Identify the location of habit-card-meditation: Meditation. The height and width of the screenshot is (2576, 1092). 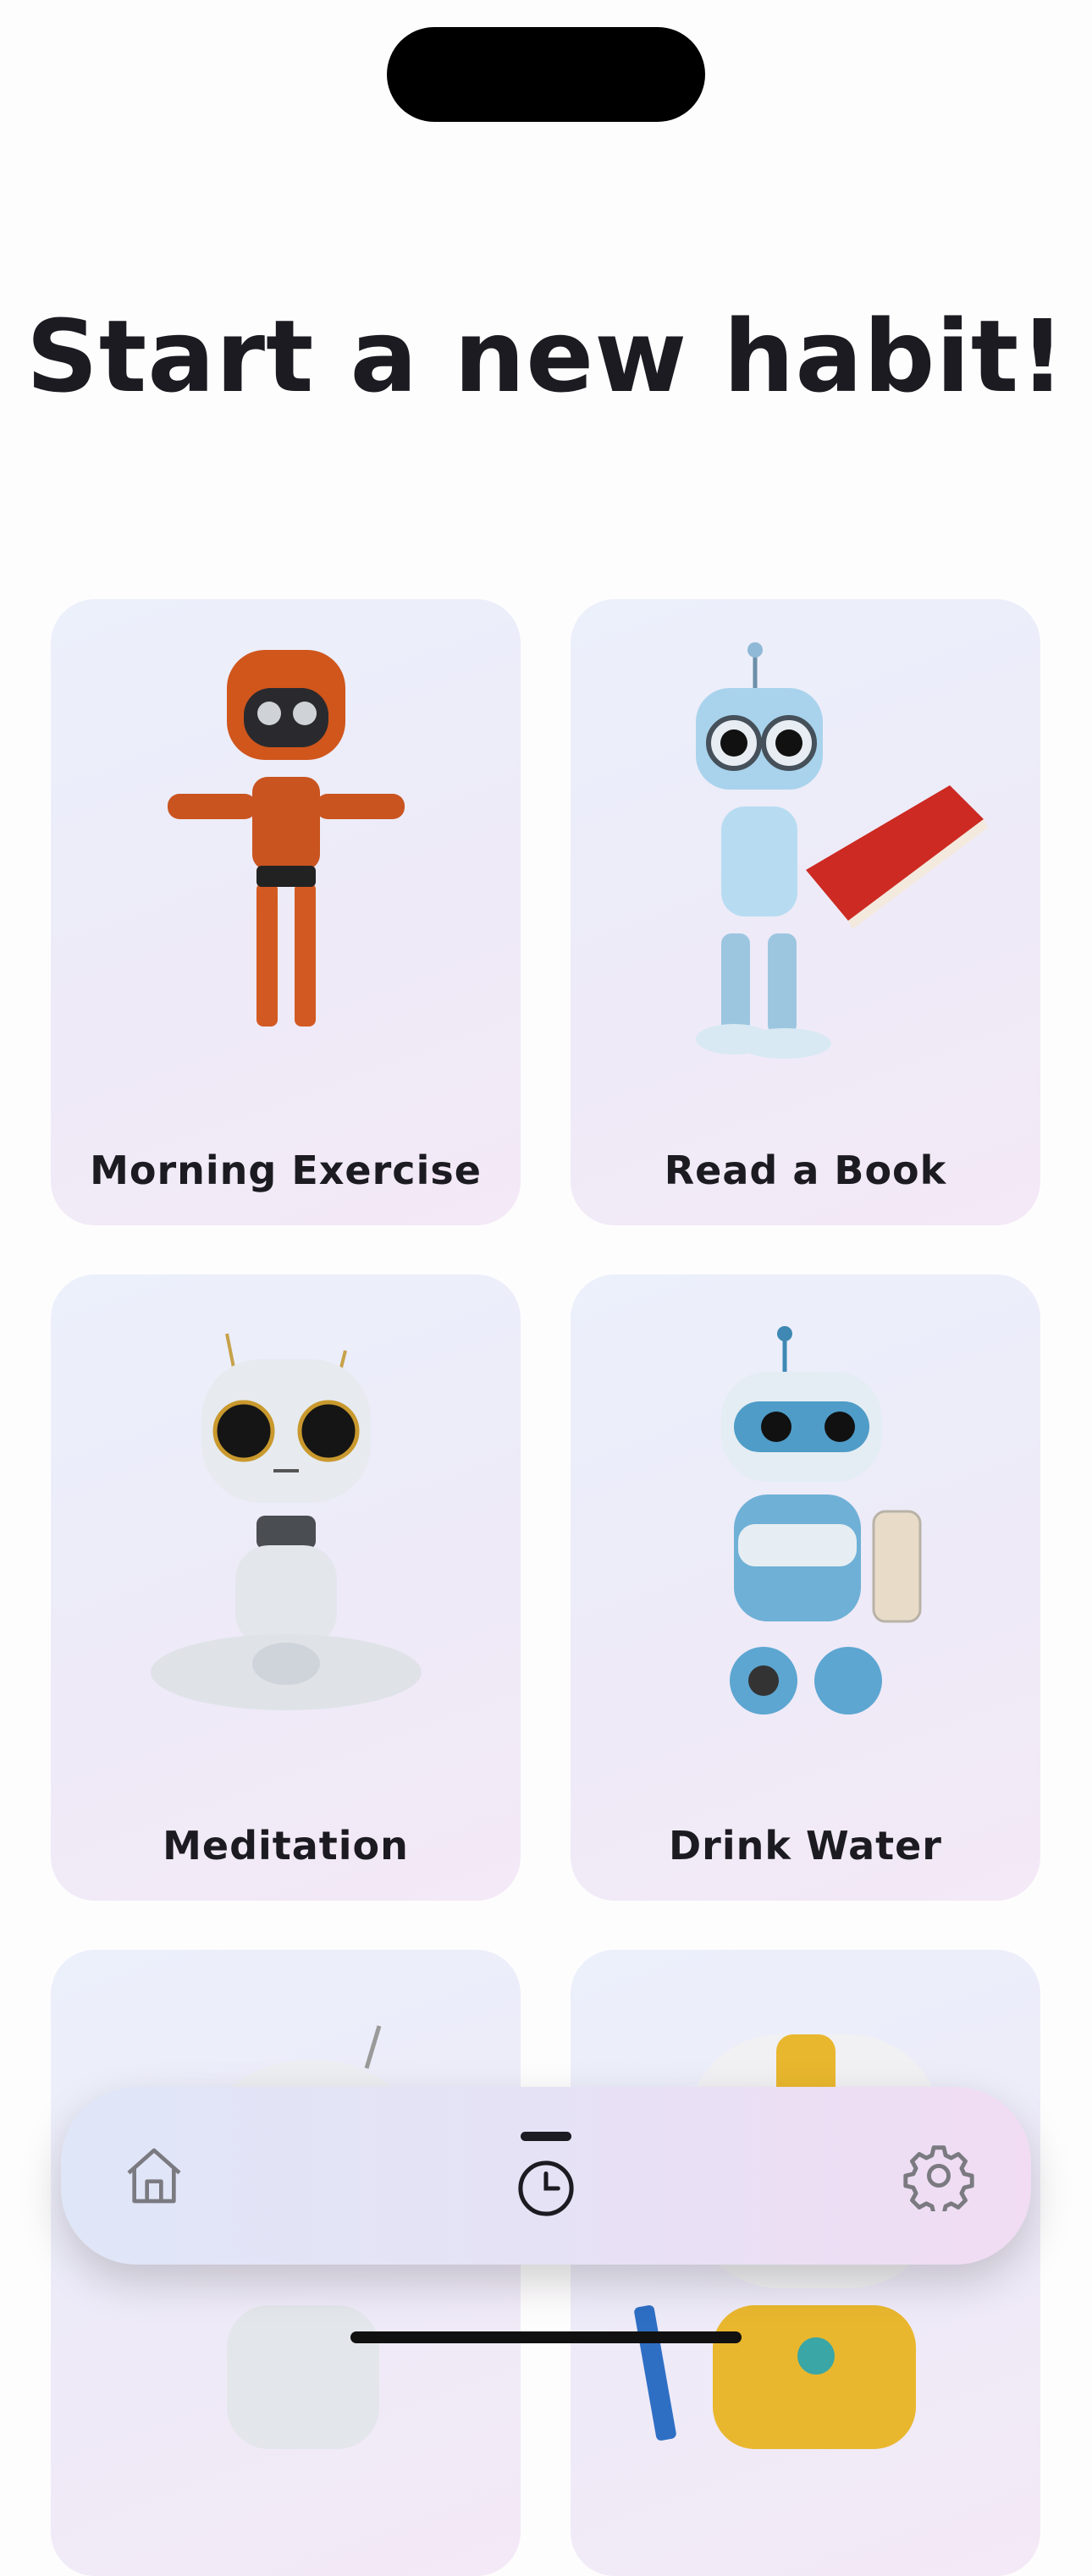
(286, 1587).